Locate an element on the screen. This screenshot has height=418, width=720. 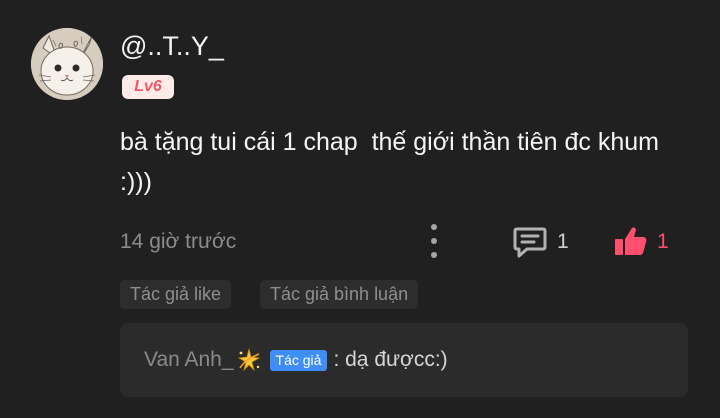
comment-time: 14 giờ trước is located at coordinates (178, 241).